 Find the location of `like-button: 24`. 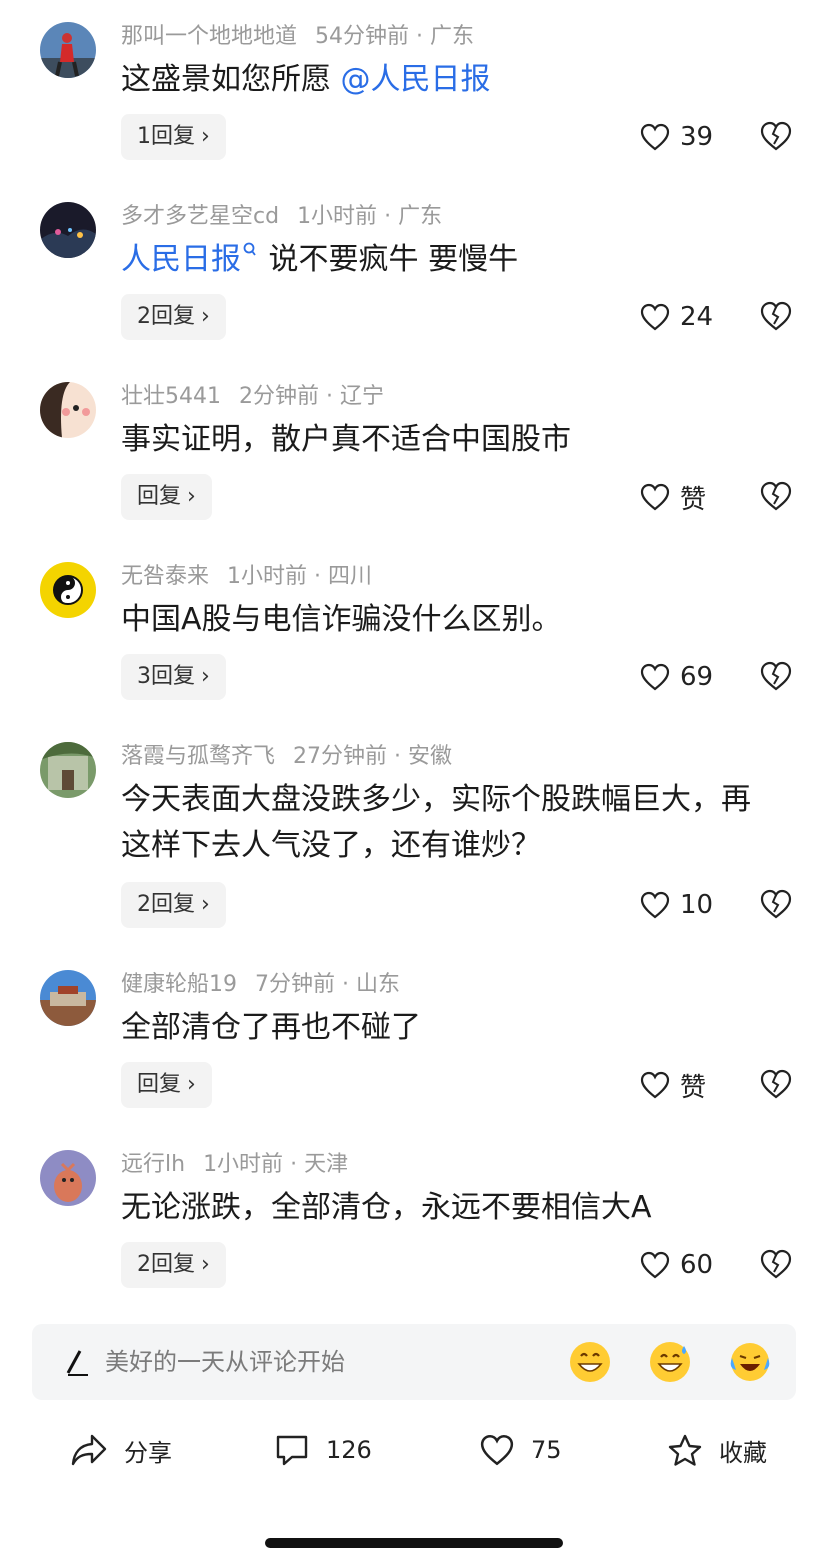

like-button: 24 is located at coordinates (676, 317).